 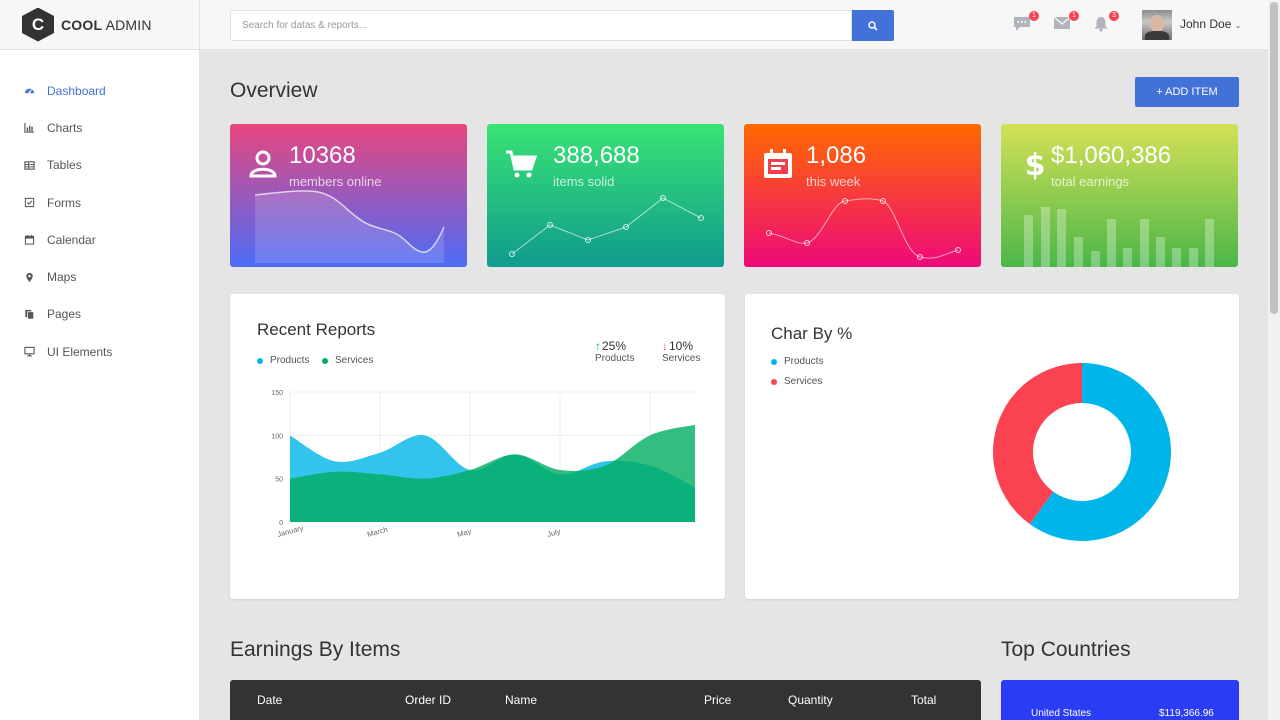 I want to click on user-icon, so click(x=263, y=164).